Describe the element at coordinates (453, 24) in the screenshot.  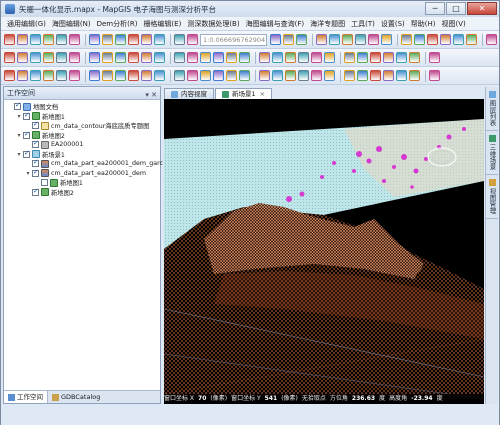
I see `menu-item: 视图(V)` at that location.